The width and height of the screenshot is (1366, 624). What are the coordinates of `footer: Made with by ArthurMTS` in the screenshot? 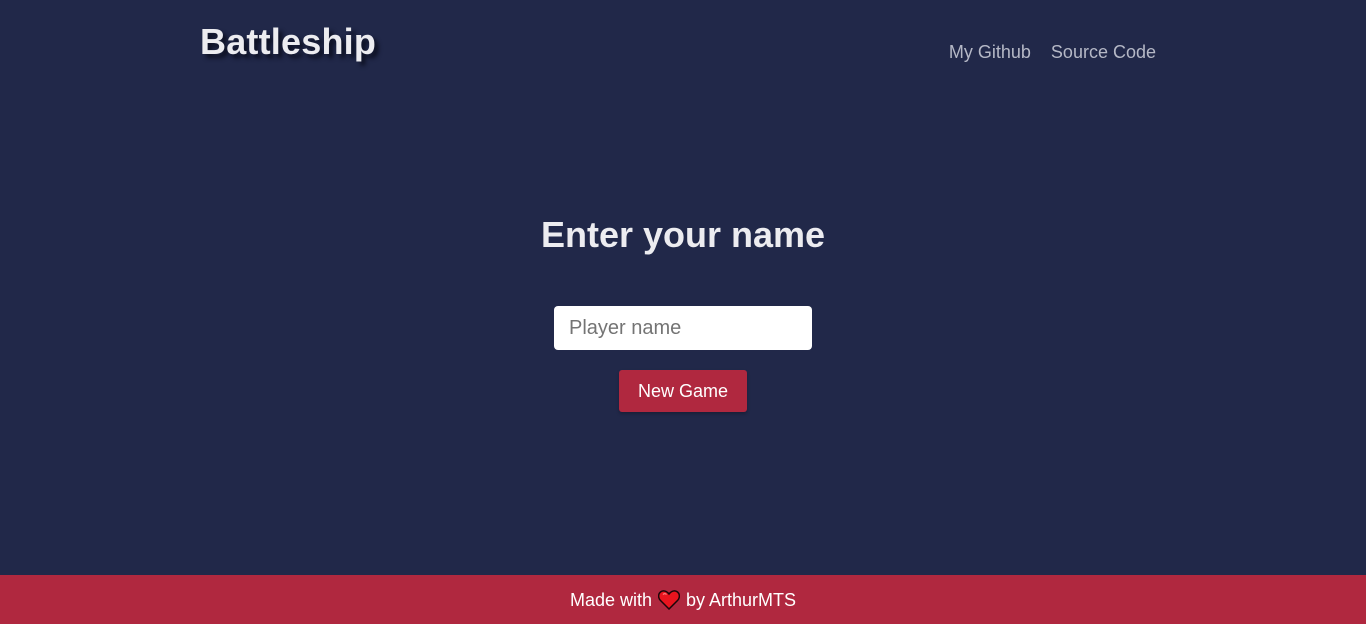 It's located at (683, 599).